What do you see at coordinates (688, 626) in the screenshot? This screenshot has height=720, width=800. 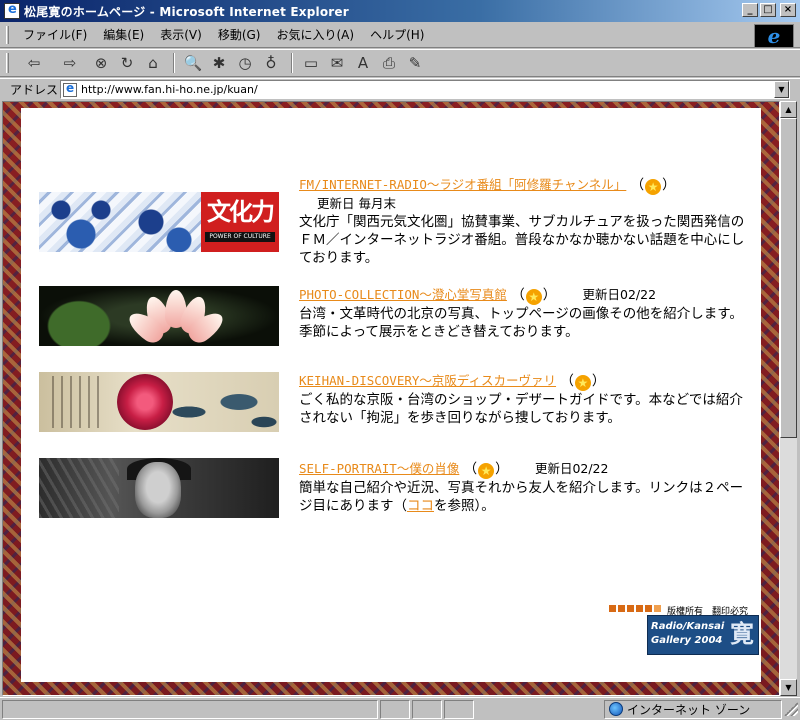 I see `logo-line-1: Radio/Kansai` at bounding box center [688, 626].